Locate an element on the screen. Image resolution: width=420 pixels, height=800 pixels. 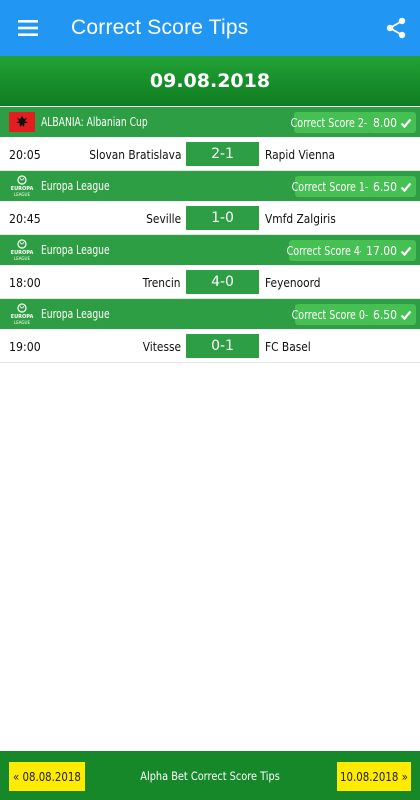
tip-badge: Correct Score 2-1 is located at coordinates (332, 122).